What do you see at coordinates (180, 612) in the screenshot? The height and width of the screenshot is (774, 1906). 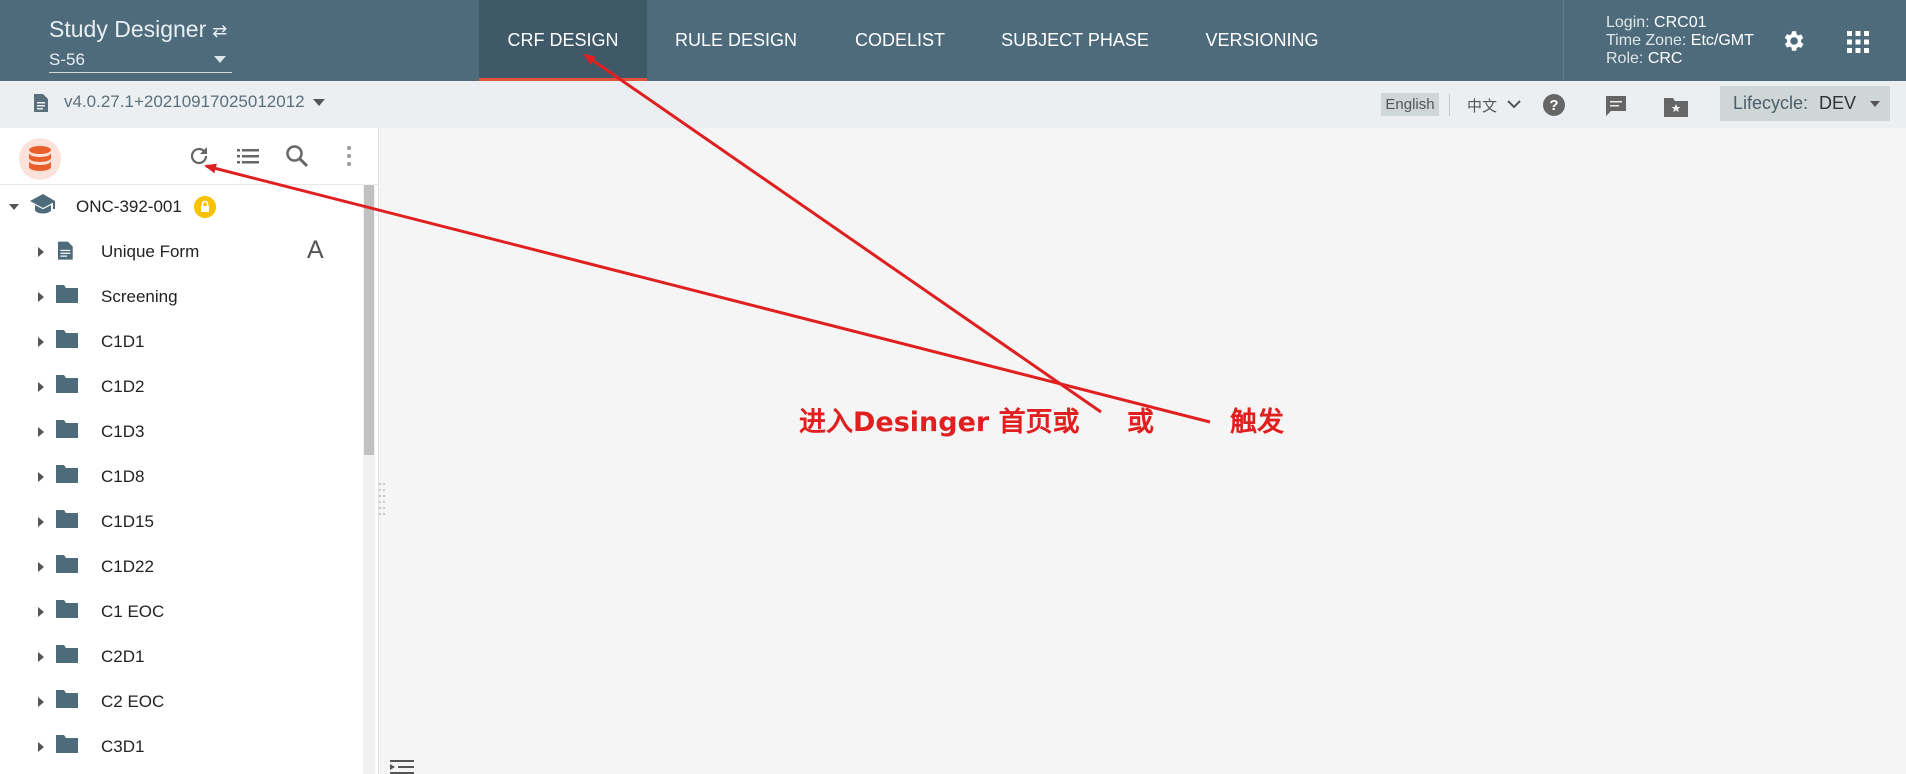 I see `tree-item: C1 EOC` at bounding box center [180, 612].